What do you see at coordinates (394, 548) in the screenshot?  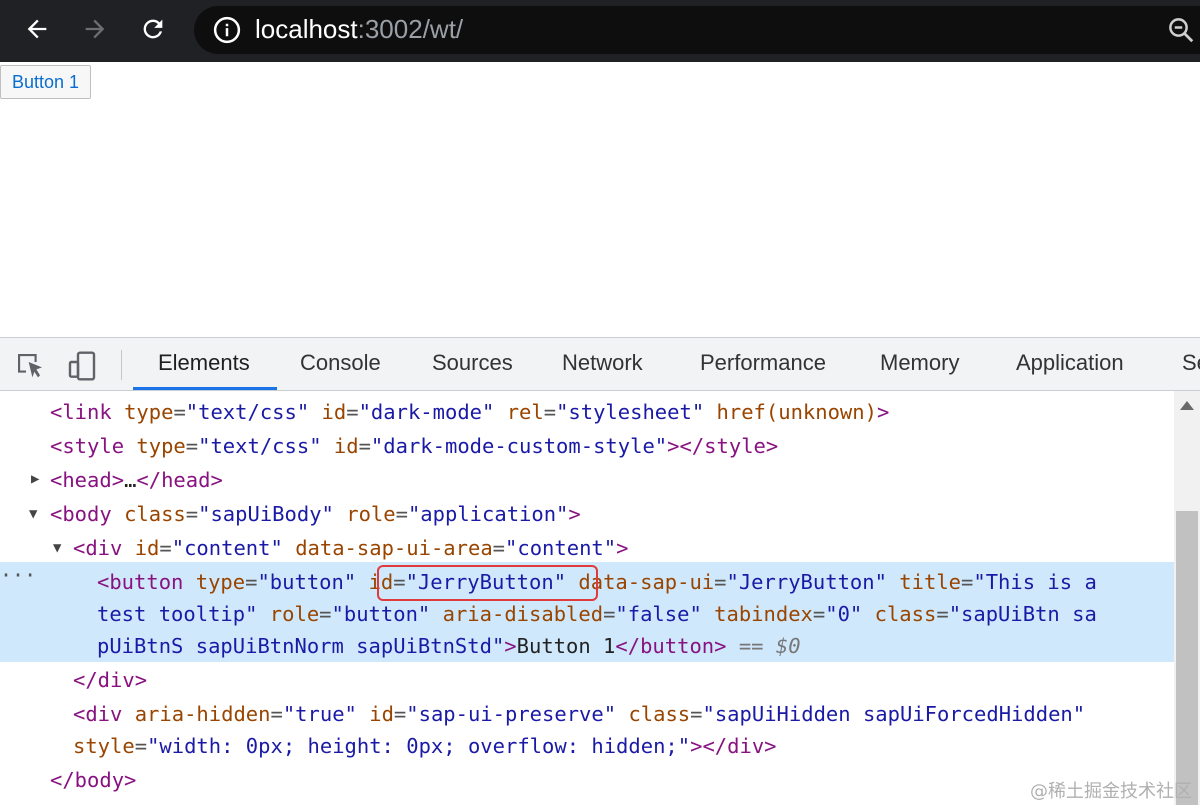 I see `attr-name: data-sap-ui-area` at bounding box center [394, 548].